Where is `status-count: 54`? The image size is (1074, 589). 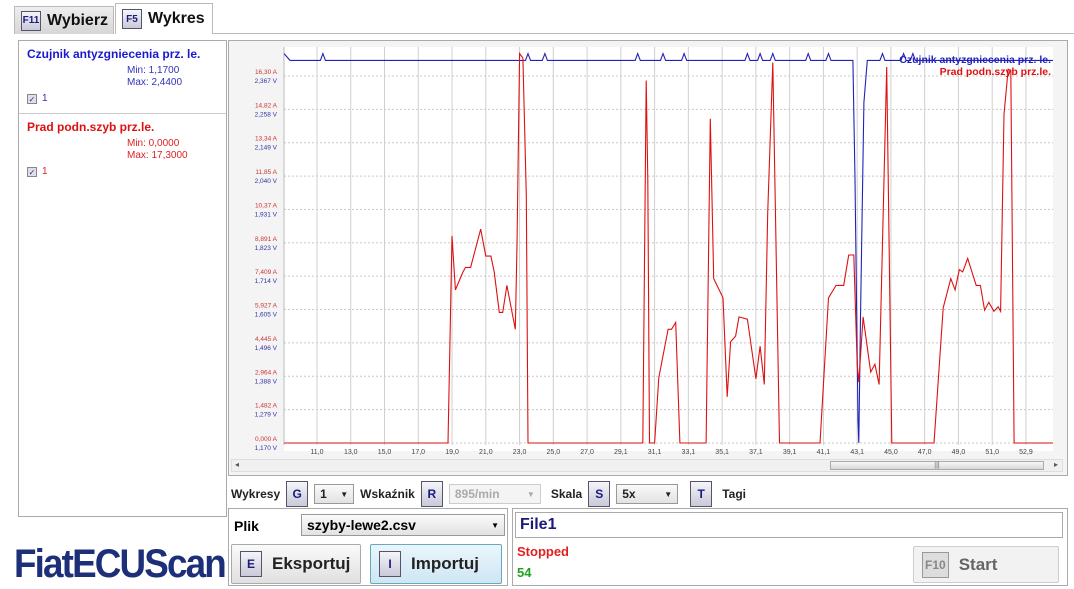
status-count: 54 is located at coordinates (524, 572).